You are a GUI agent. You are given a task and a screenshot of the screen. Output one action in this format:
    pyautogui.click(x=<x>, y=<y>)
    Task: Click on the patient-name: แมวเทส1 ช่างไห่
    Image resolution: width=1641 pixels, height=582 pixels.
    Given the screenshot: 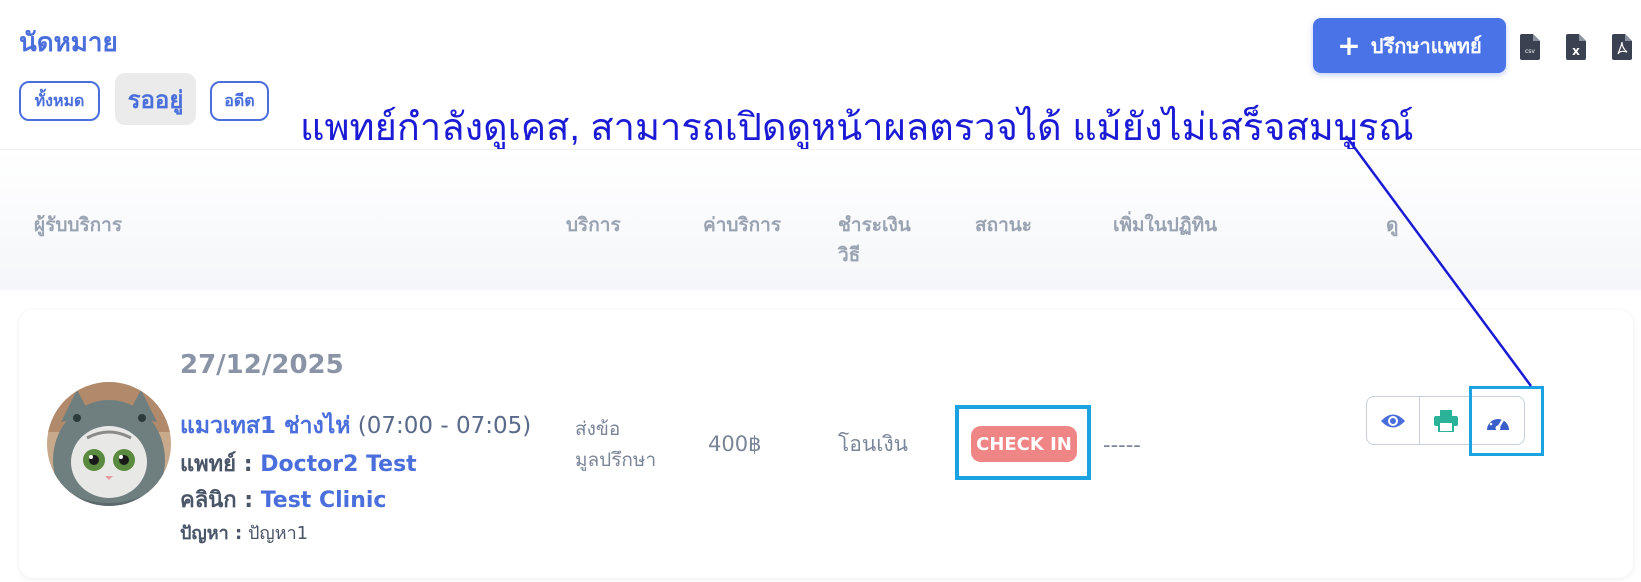 What is the action you would take?
    pyautogui.click(x=265, y=426)
    